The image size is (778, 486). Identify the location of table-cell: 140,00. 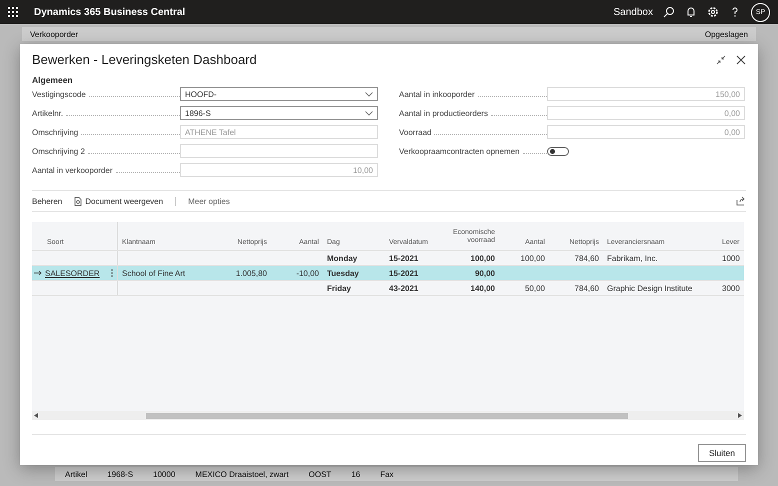
(482, 288).